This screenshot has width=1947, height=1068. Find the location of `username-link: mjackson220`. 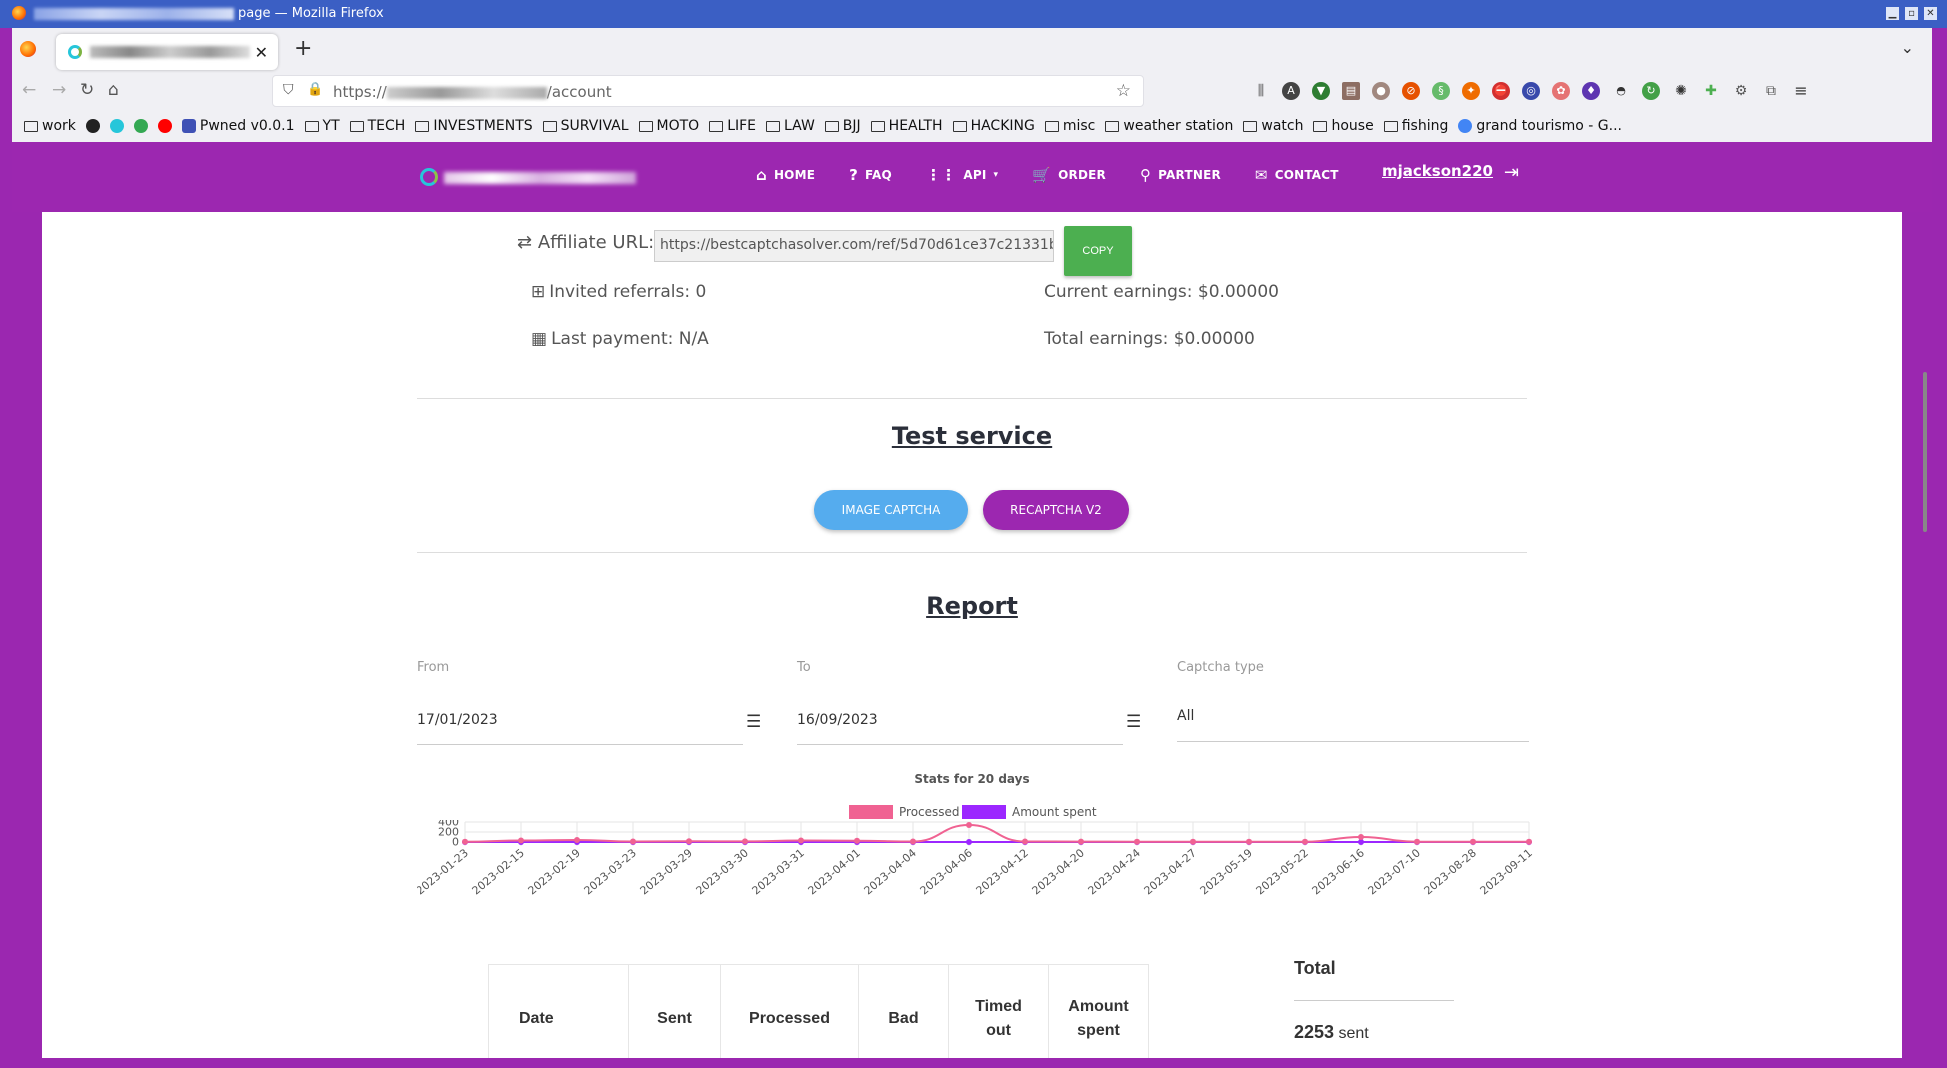

username-link: mjackson220 is located at coordinates (1437, 171).